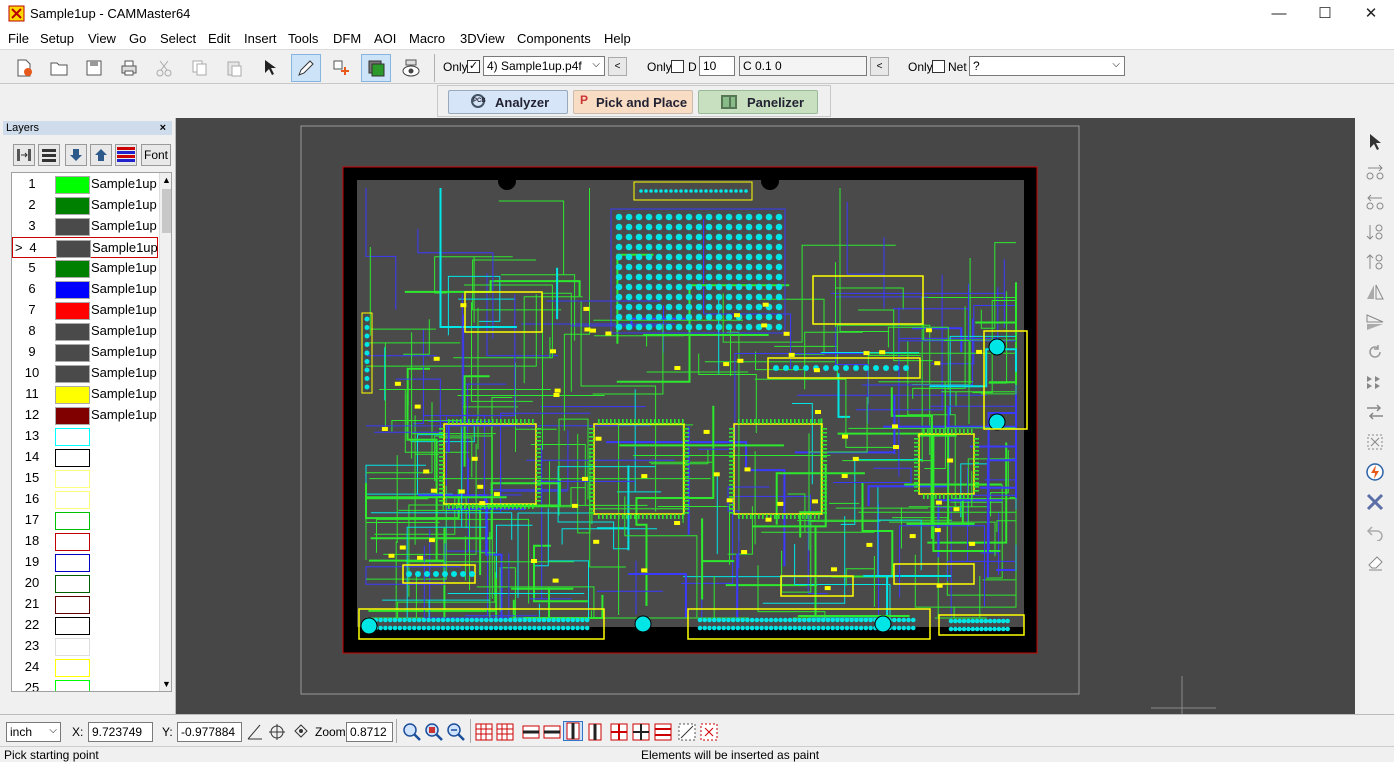 The height and width of the screenshot is (762, 1394). What do you see at coordinates (76, 155) in the screenshot?
I see `move-down-icon` at bounding box center [76, 155].